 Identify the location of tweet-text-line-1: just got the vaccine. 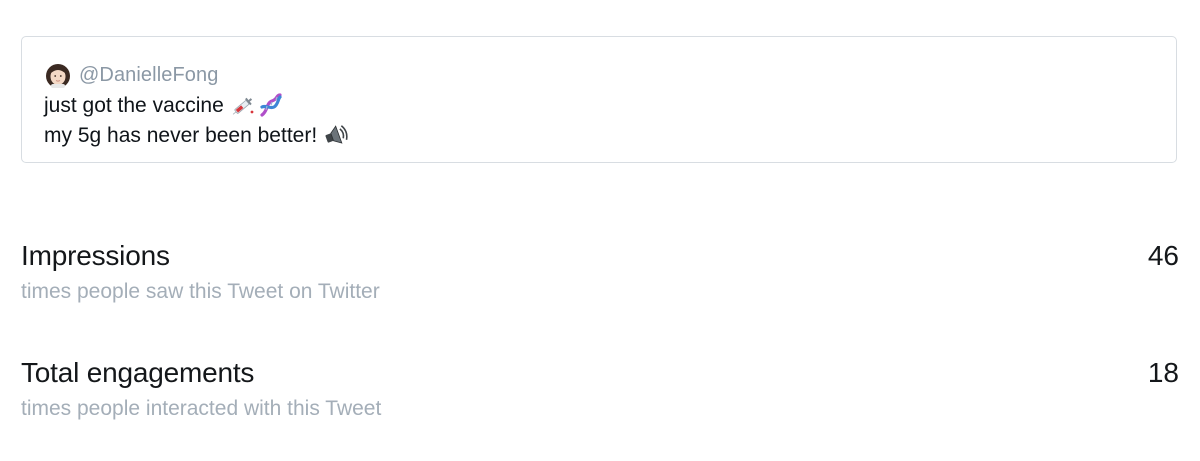
(164, 106).